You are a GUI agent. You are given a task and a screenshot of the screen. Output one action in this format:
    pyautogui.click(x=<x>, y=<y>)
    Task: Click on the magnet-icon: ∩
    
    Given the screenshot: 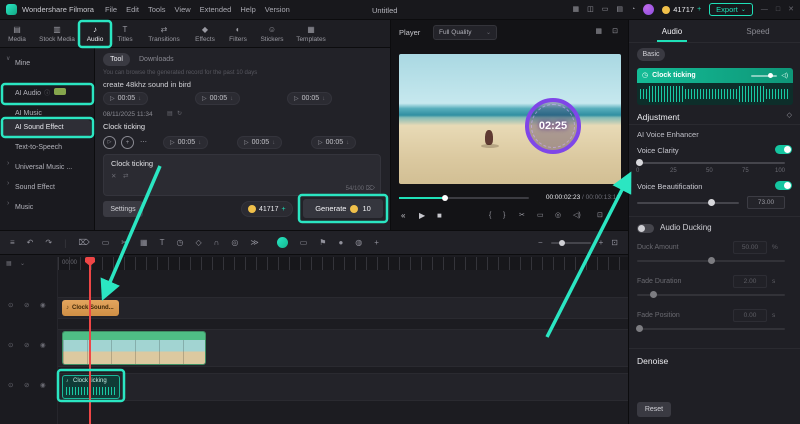 What is the action you would take?
    pyautogui.click(x=217, y=242)
    